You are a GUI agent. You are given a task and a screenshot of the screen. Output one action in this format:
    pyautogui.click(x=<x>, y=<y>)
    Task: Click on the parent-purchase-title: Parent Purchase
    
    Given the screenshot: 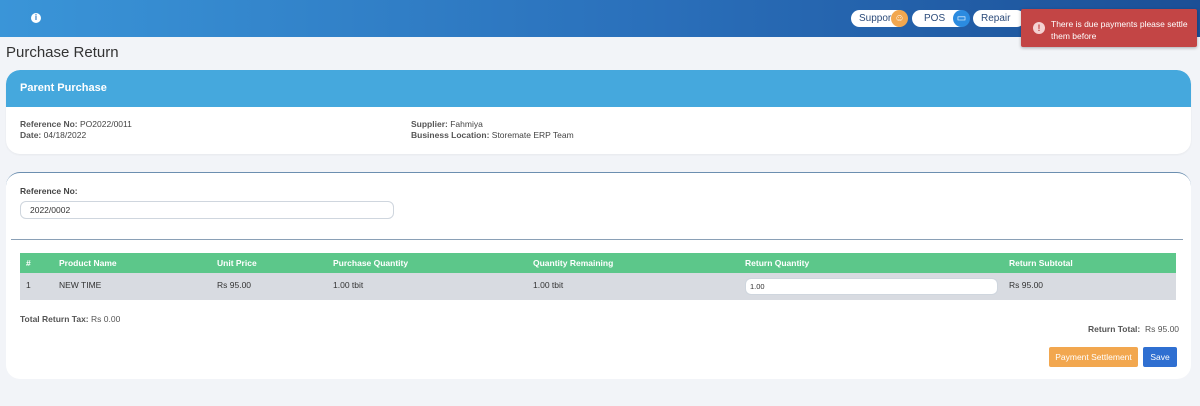 What is the action you would take?
    pyautogui.click(x=63, y=88)
    